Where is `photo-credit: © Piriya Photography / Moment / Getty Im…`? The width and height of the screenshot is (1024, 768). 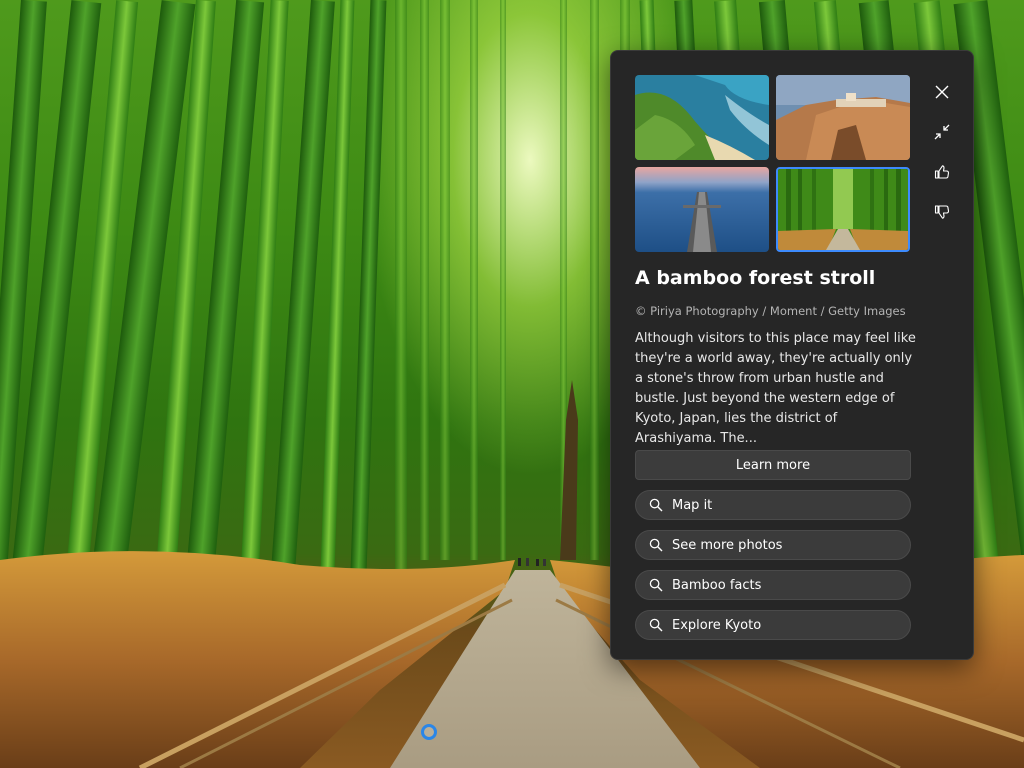
photo-credit: © Piriya Photography / Moment / Getty Im… is located at coordinates (770, 311).